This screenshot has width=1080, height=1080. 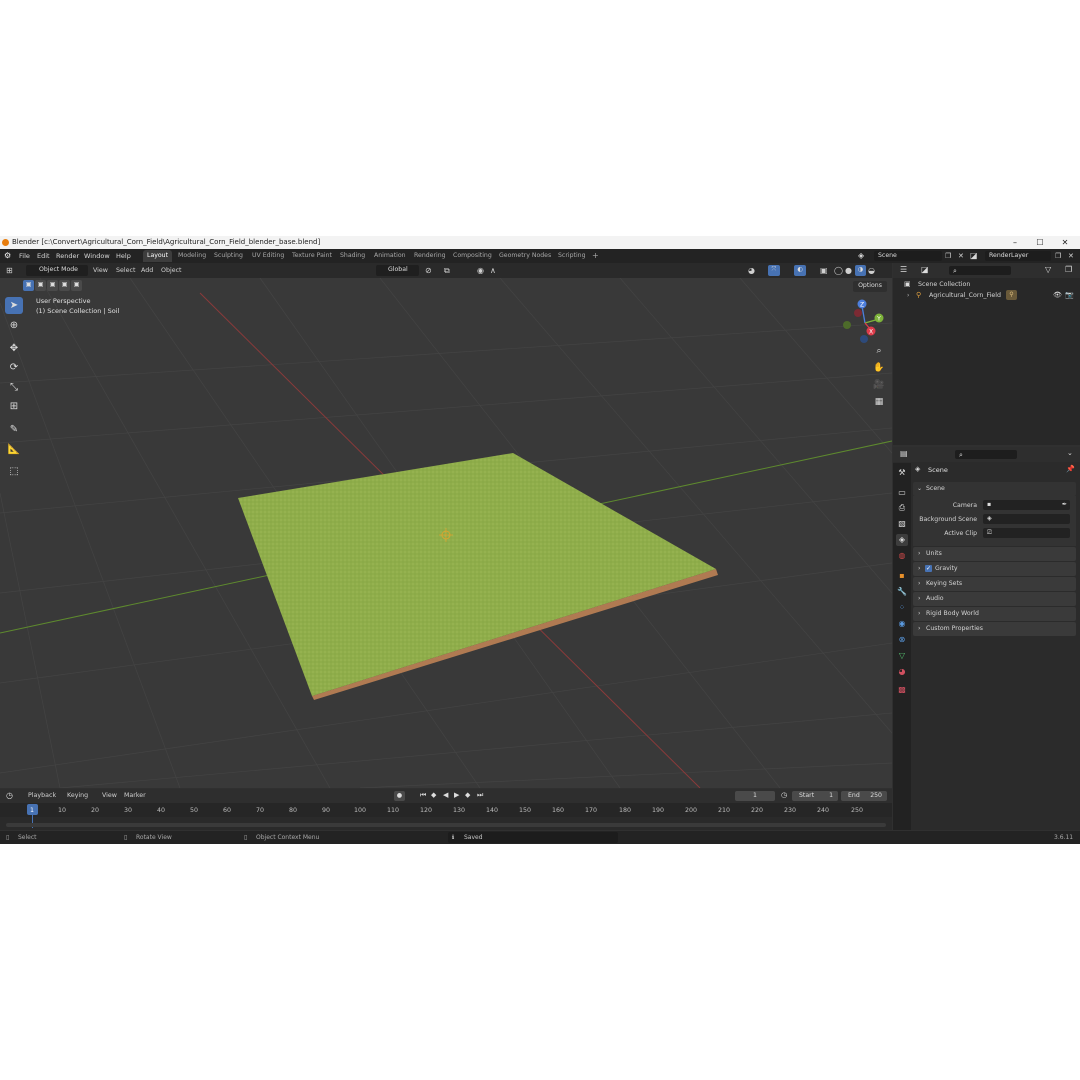 What do you see at coordinates (860, 270) in the screenshot?
I see `material-shading-icon: ◑` at bounding box center [860, 270].